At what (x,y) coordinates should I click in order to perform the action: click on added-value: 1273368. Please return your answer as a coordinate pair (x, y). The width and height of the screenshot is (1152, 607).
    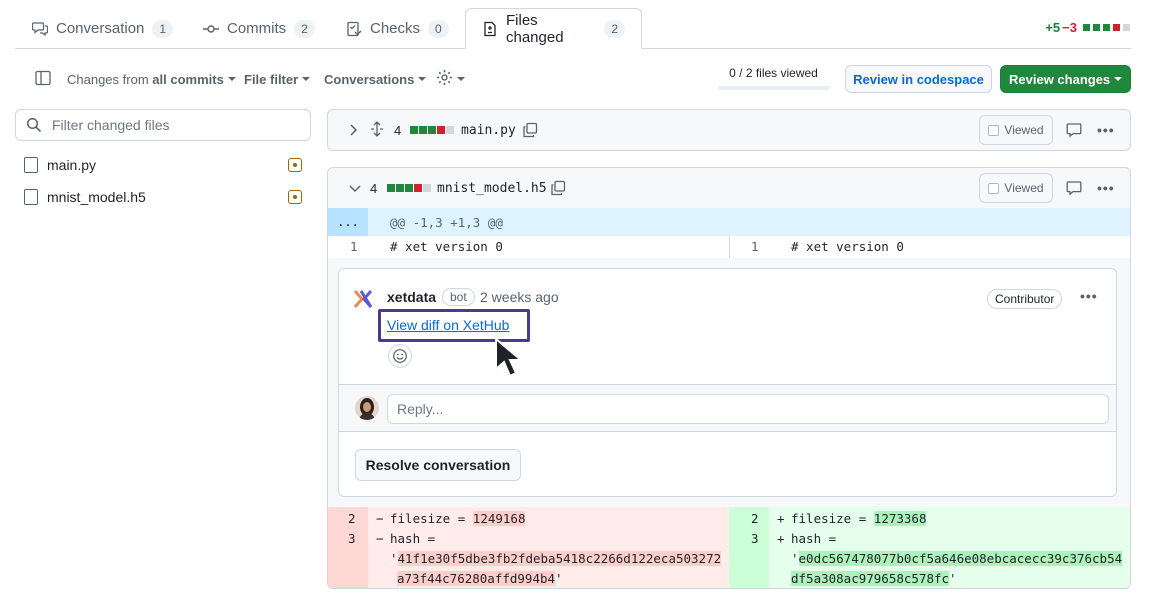
    Looking at the image, I should click on (900, 518).